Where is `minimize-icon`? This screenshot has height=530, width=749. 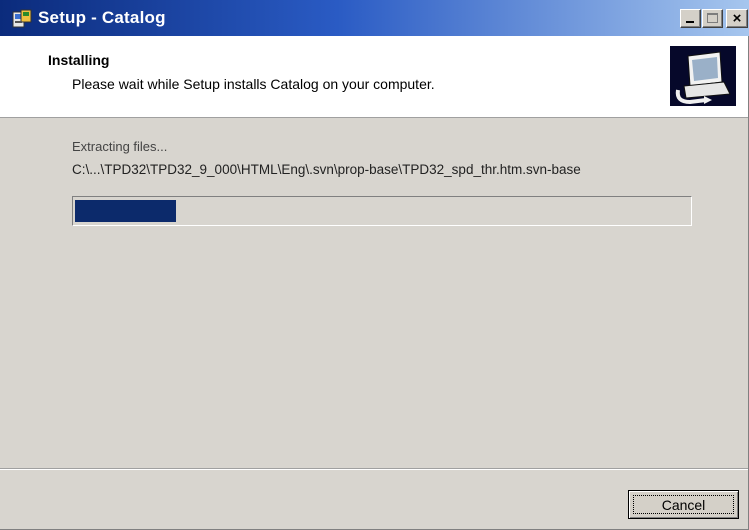 minimize-icon is located at coordinates (690, 18).